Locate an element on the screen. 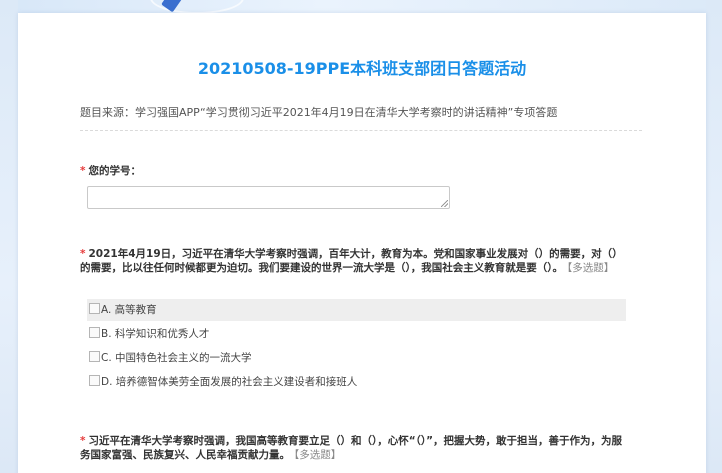 This screenshot has width=722, height=473. option-a: A. 高等教育 is located at coordinates (356, 310).